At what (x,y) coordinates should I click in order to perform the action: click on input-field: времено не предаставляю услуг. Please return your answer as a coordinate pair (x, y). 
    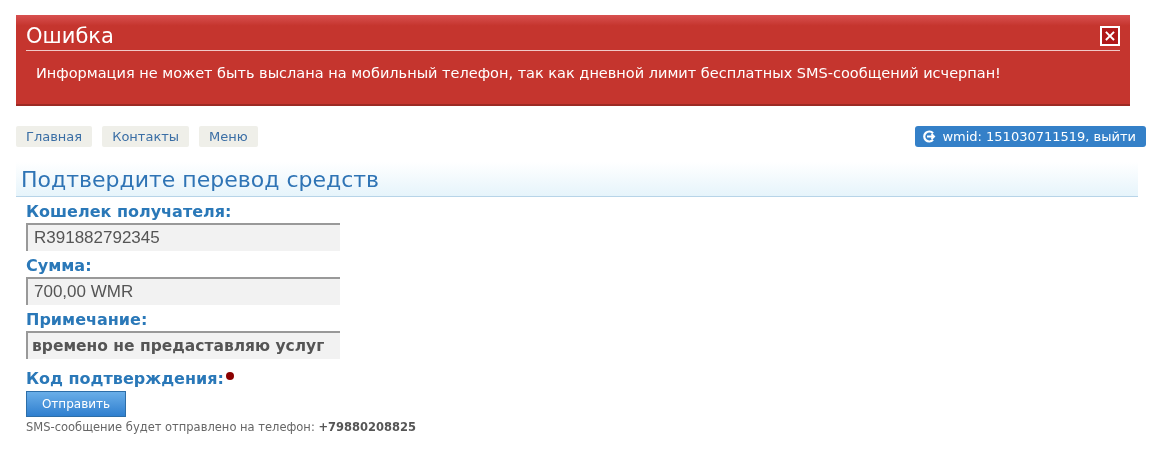
    Looking at the image, I should click on (183, 345).